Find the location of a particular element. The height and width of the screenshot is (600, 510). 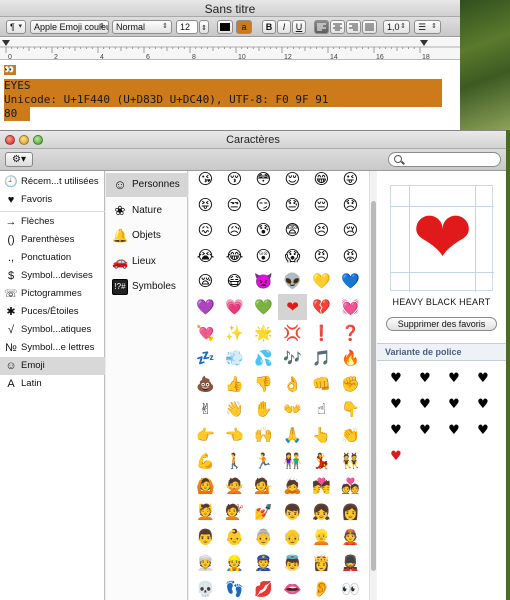

emoji-cell: 😘 is located at coordinates (205, 181).